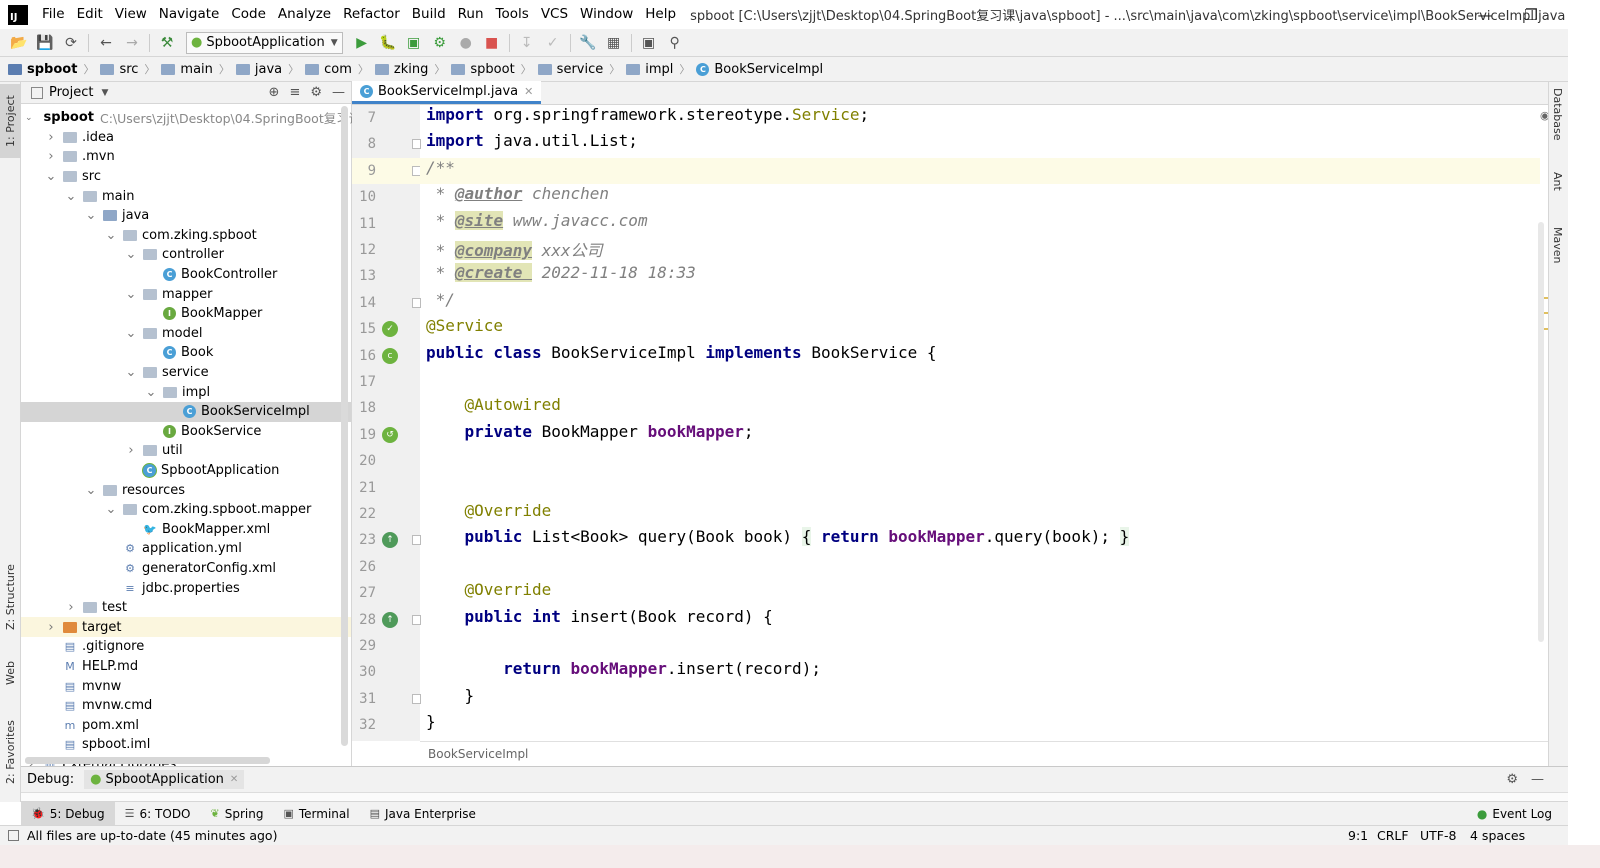  What do you see at coordinates (186, 196) in the screenshot?
I see `tree-item: ⌄ main` at bounding box center [186, 196].